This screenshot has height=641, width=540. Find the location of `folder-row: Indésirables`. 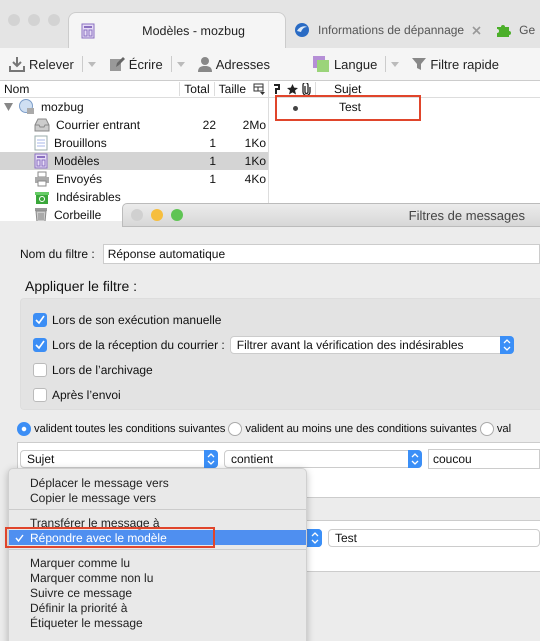

folder-row: Indésirables is located at coordinates (134, 197).